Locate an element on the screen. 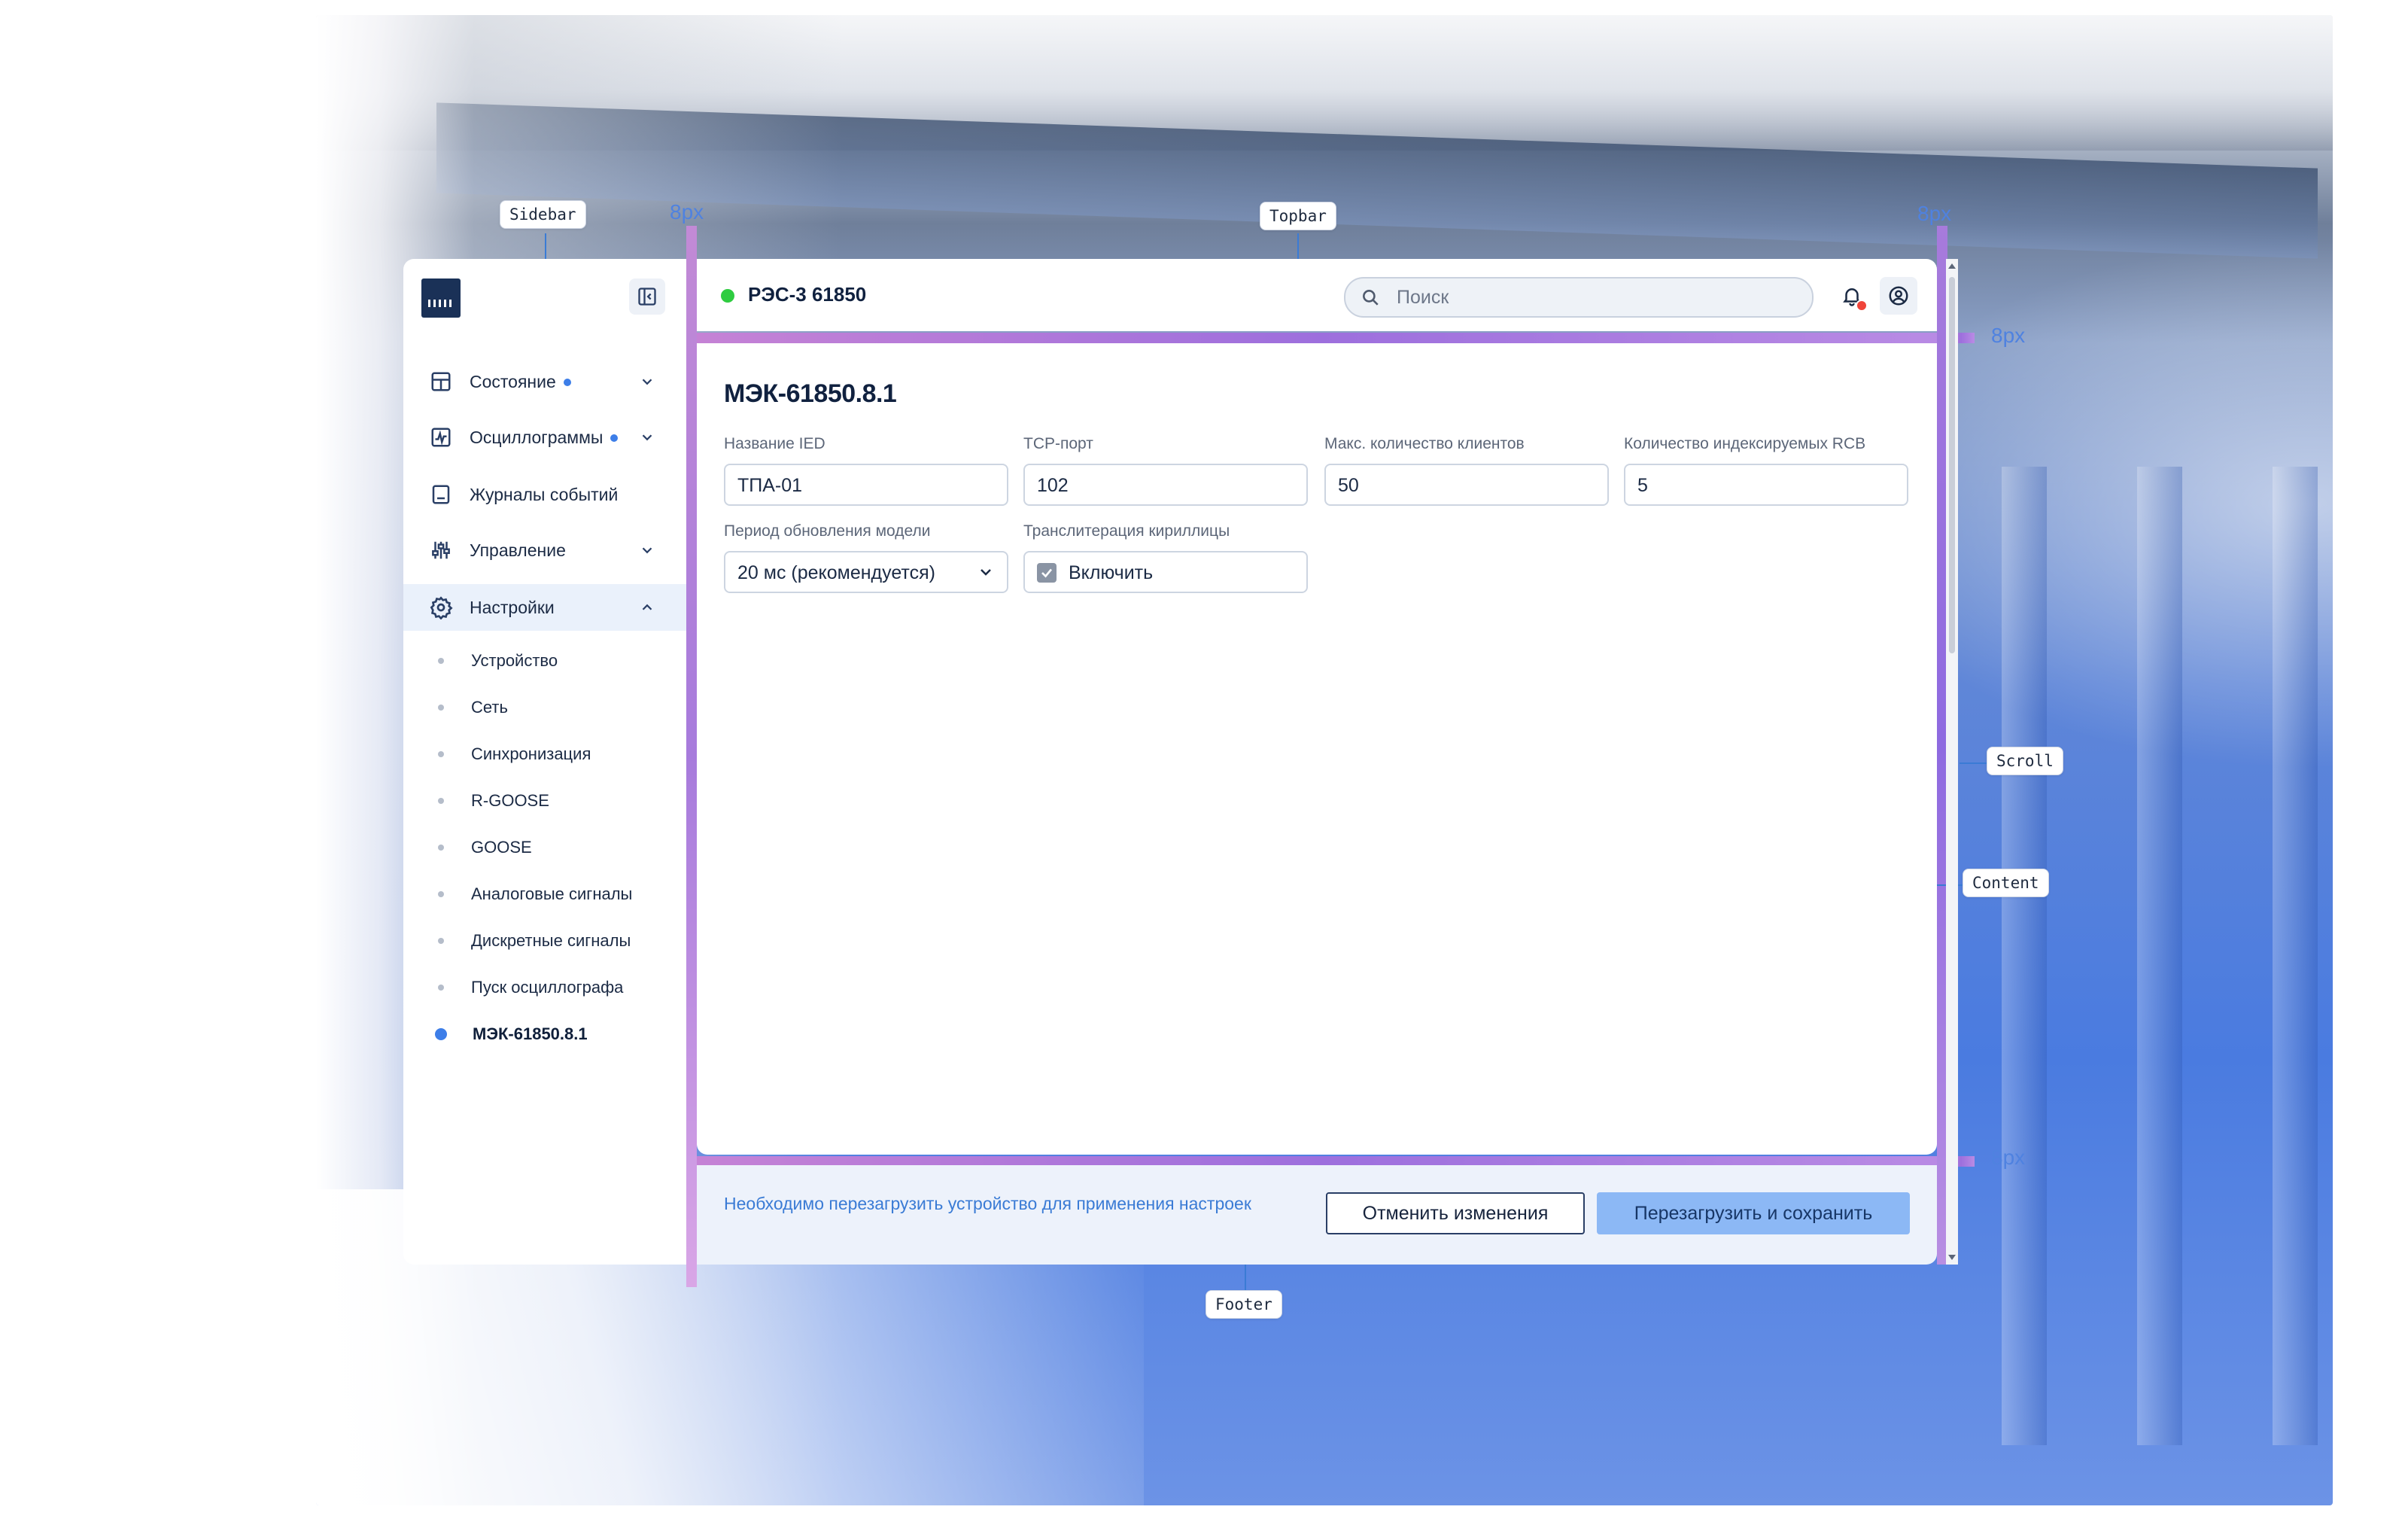  transliteration-toggle: Включить is located at coordinates (1165, 572).